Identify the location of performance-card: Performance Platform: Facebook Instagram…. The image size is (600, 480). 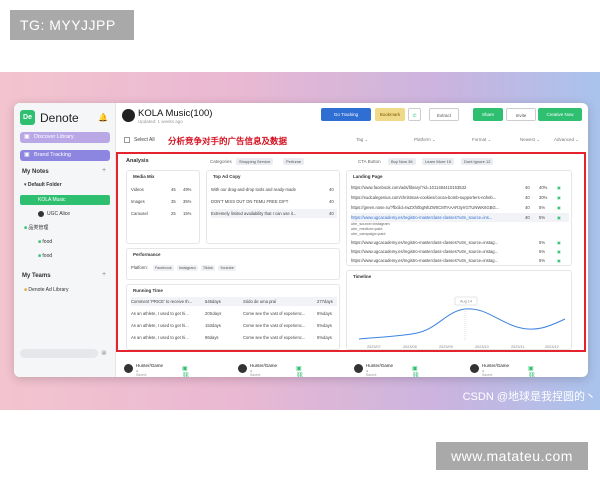
(233, 264).